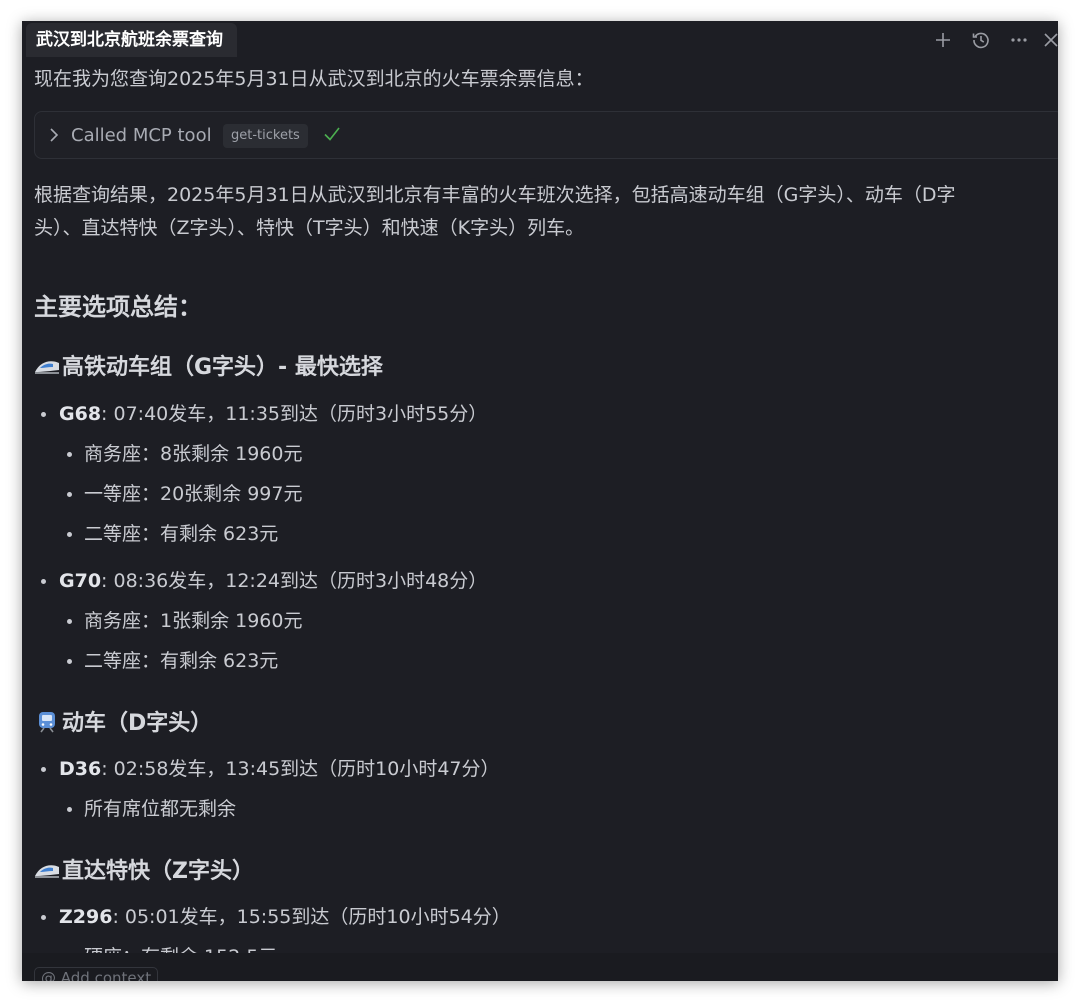 The width and height of the screenshot is (1080, 1003). What do you see at coordinates (54, 135) in the screenshot?
I see `chevron-right-icon` at bounding box center [54, 135].